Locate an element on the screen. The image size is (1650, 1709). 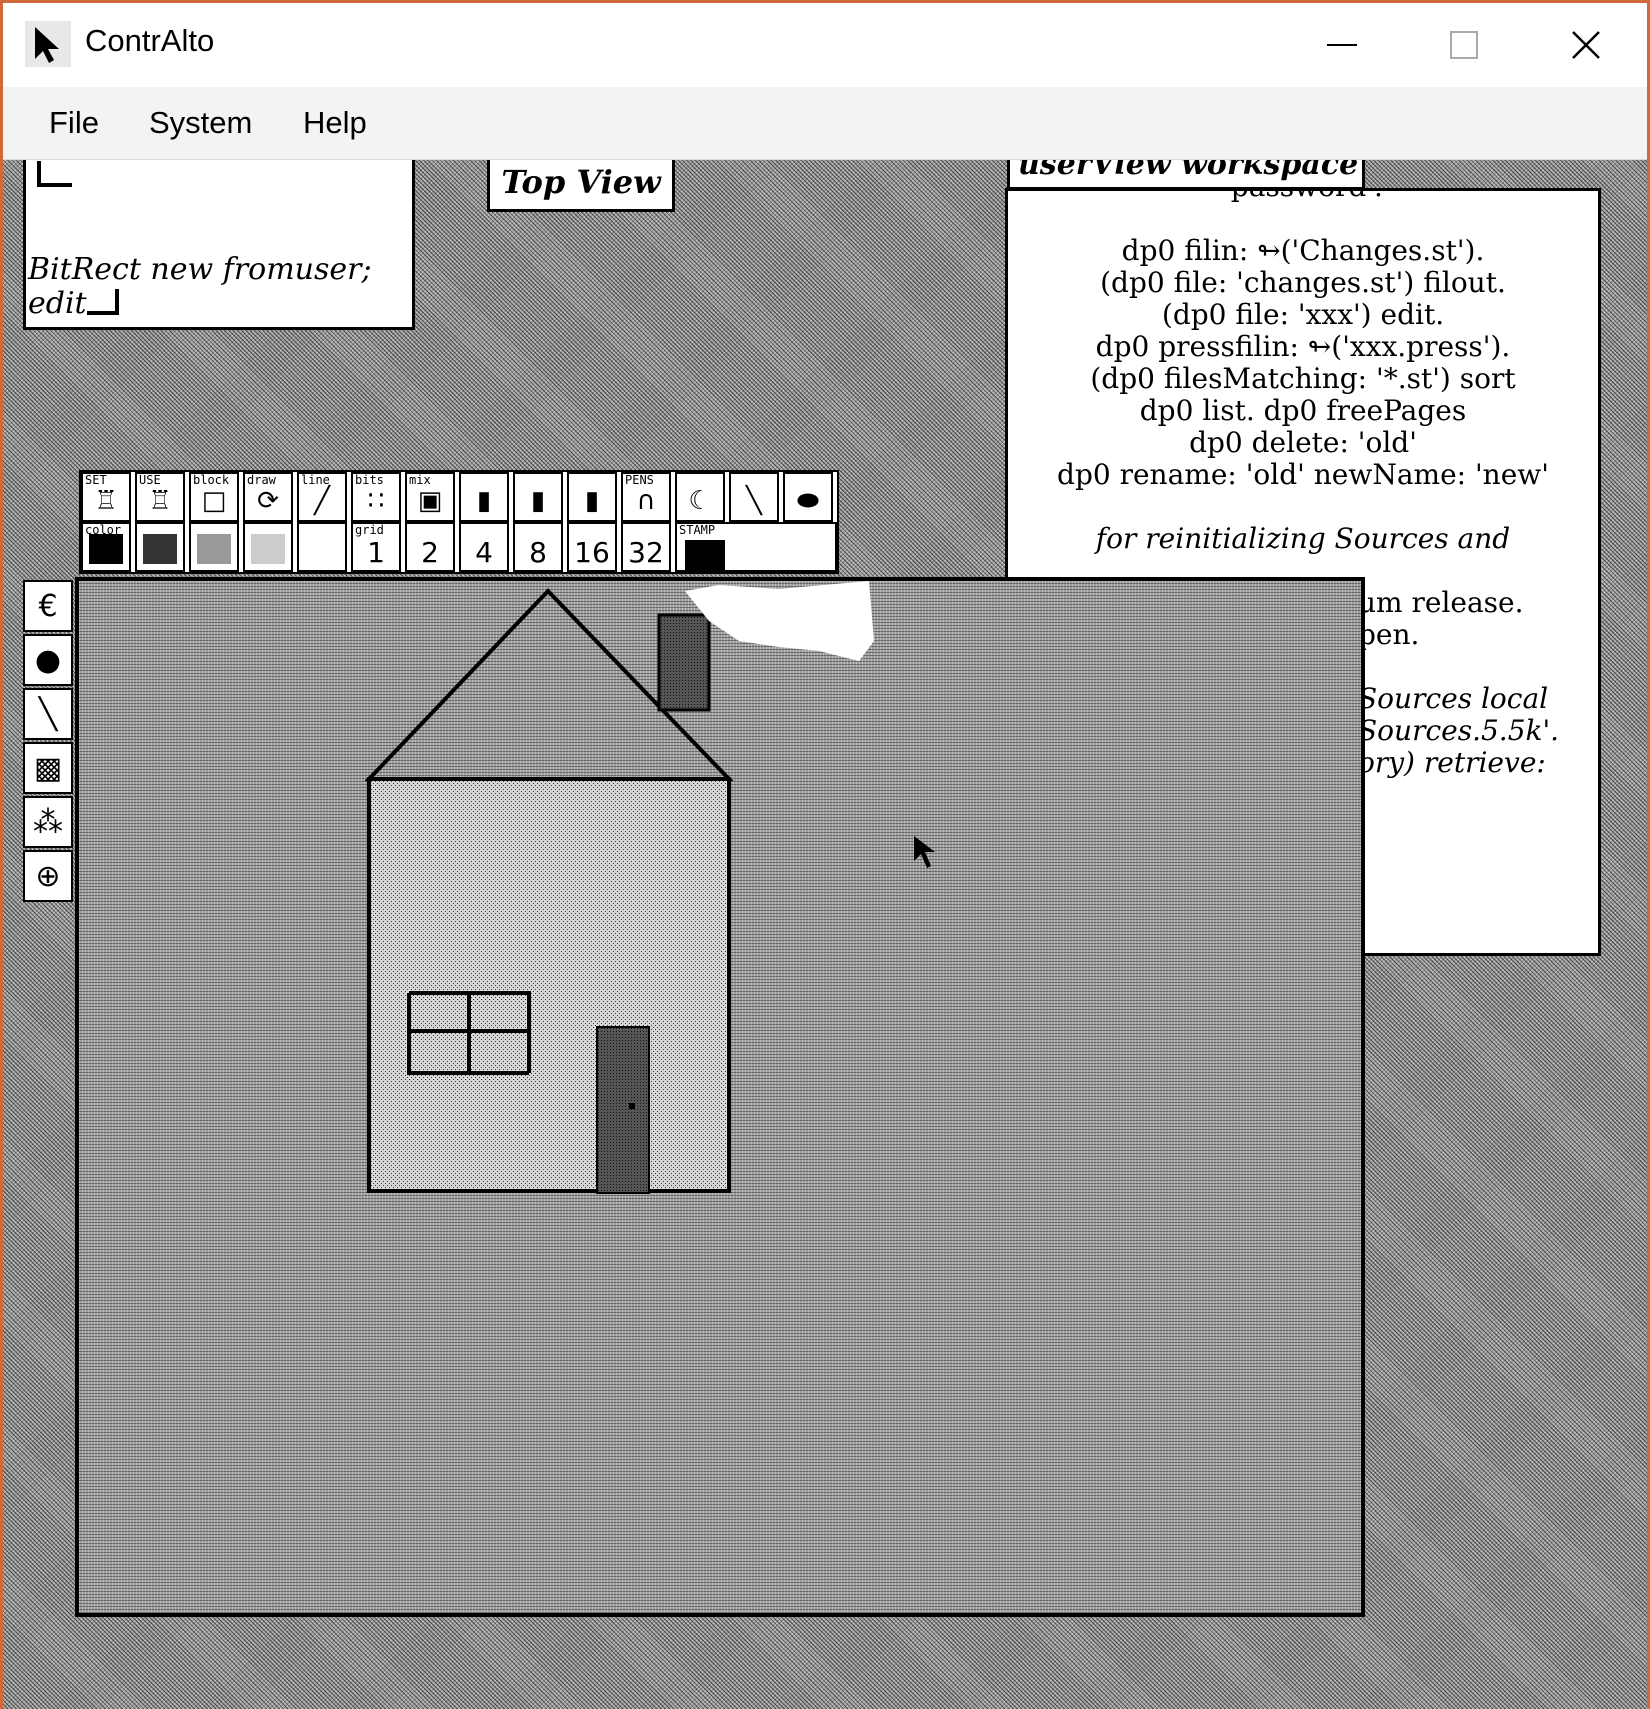
grid-size-32: 32 is located at coordinates (646, 547).